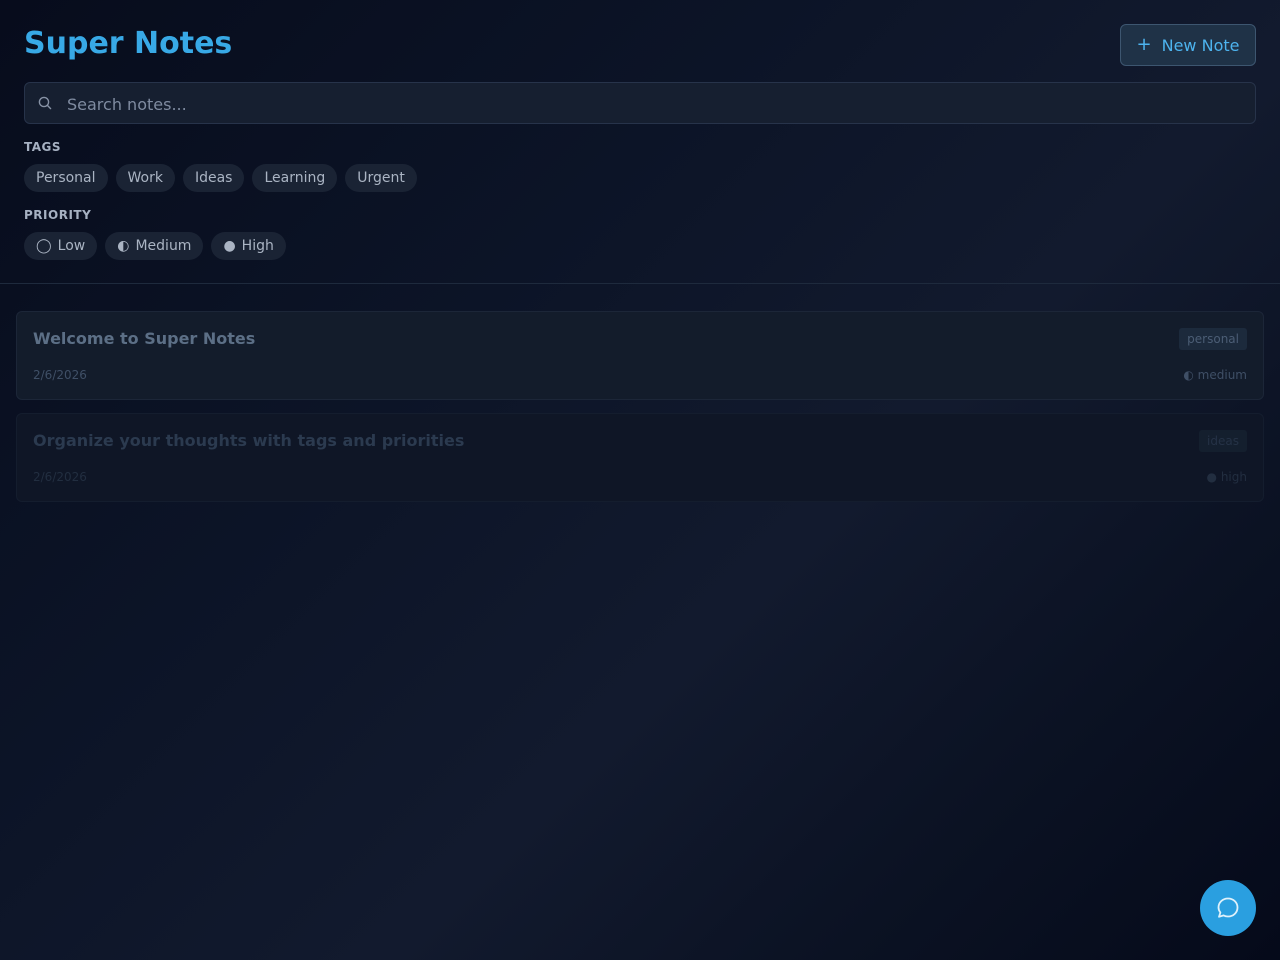  What do you see at coordinates (1222, 375) in the screenshot?
I see `note-priority-label: medium` at bounding box center [1222, 375].